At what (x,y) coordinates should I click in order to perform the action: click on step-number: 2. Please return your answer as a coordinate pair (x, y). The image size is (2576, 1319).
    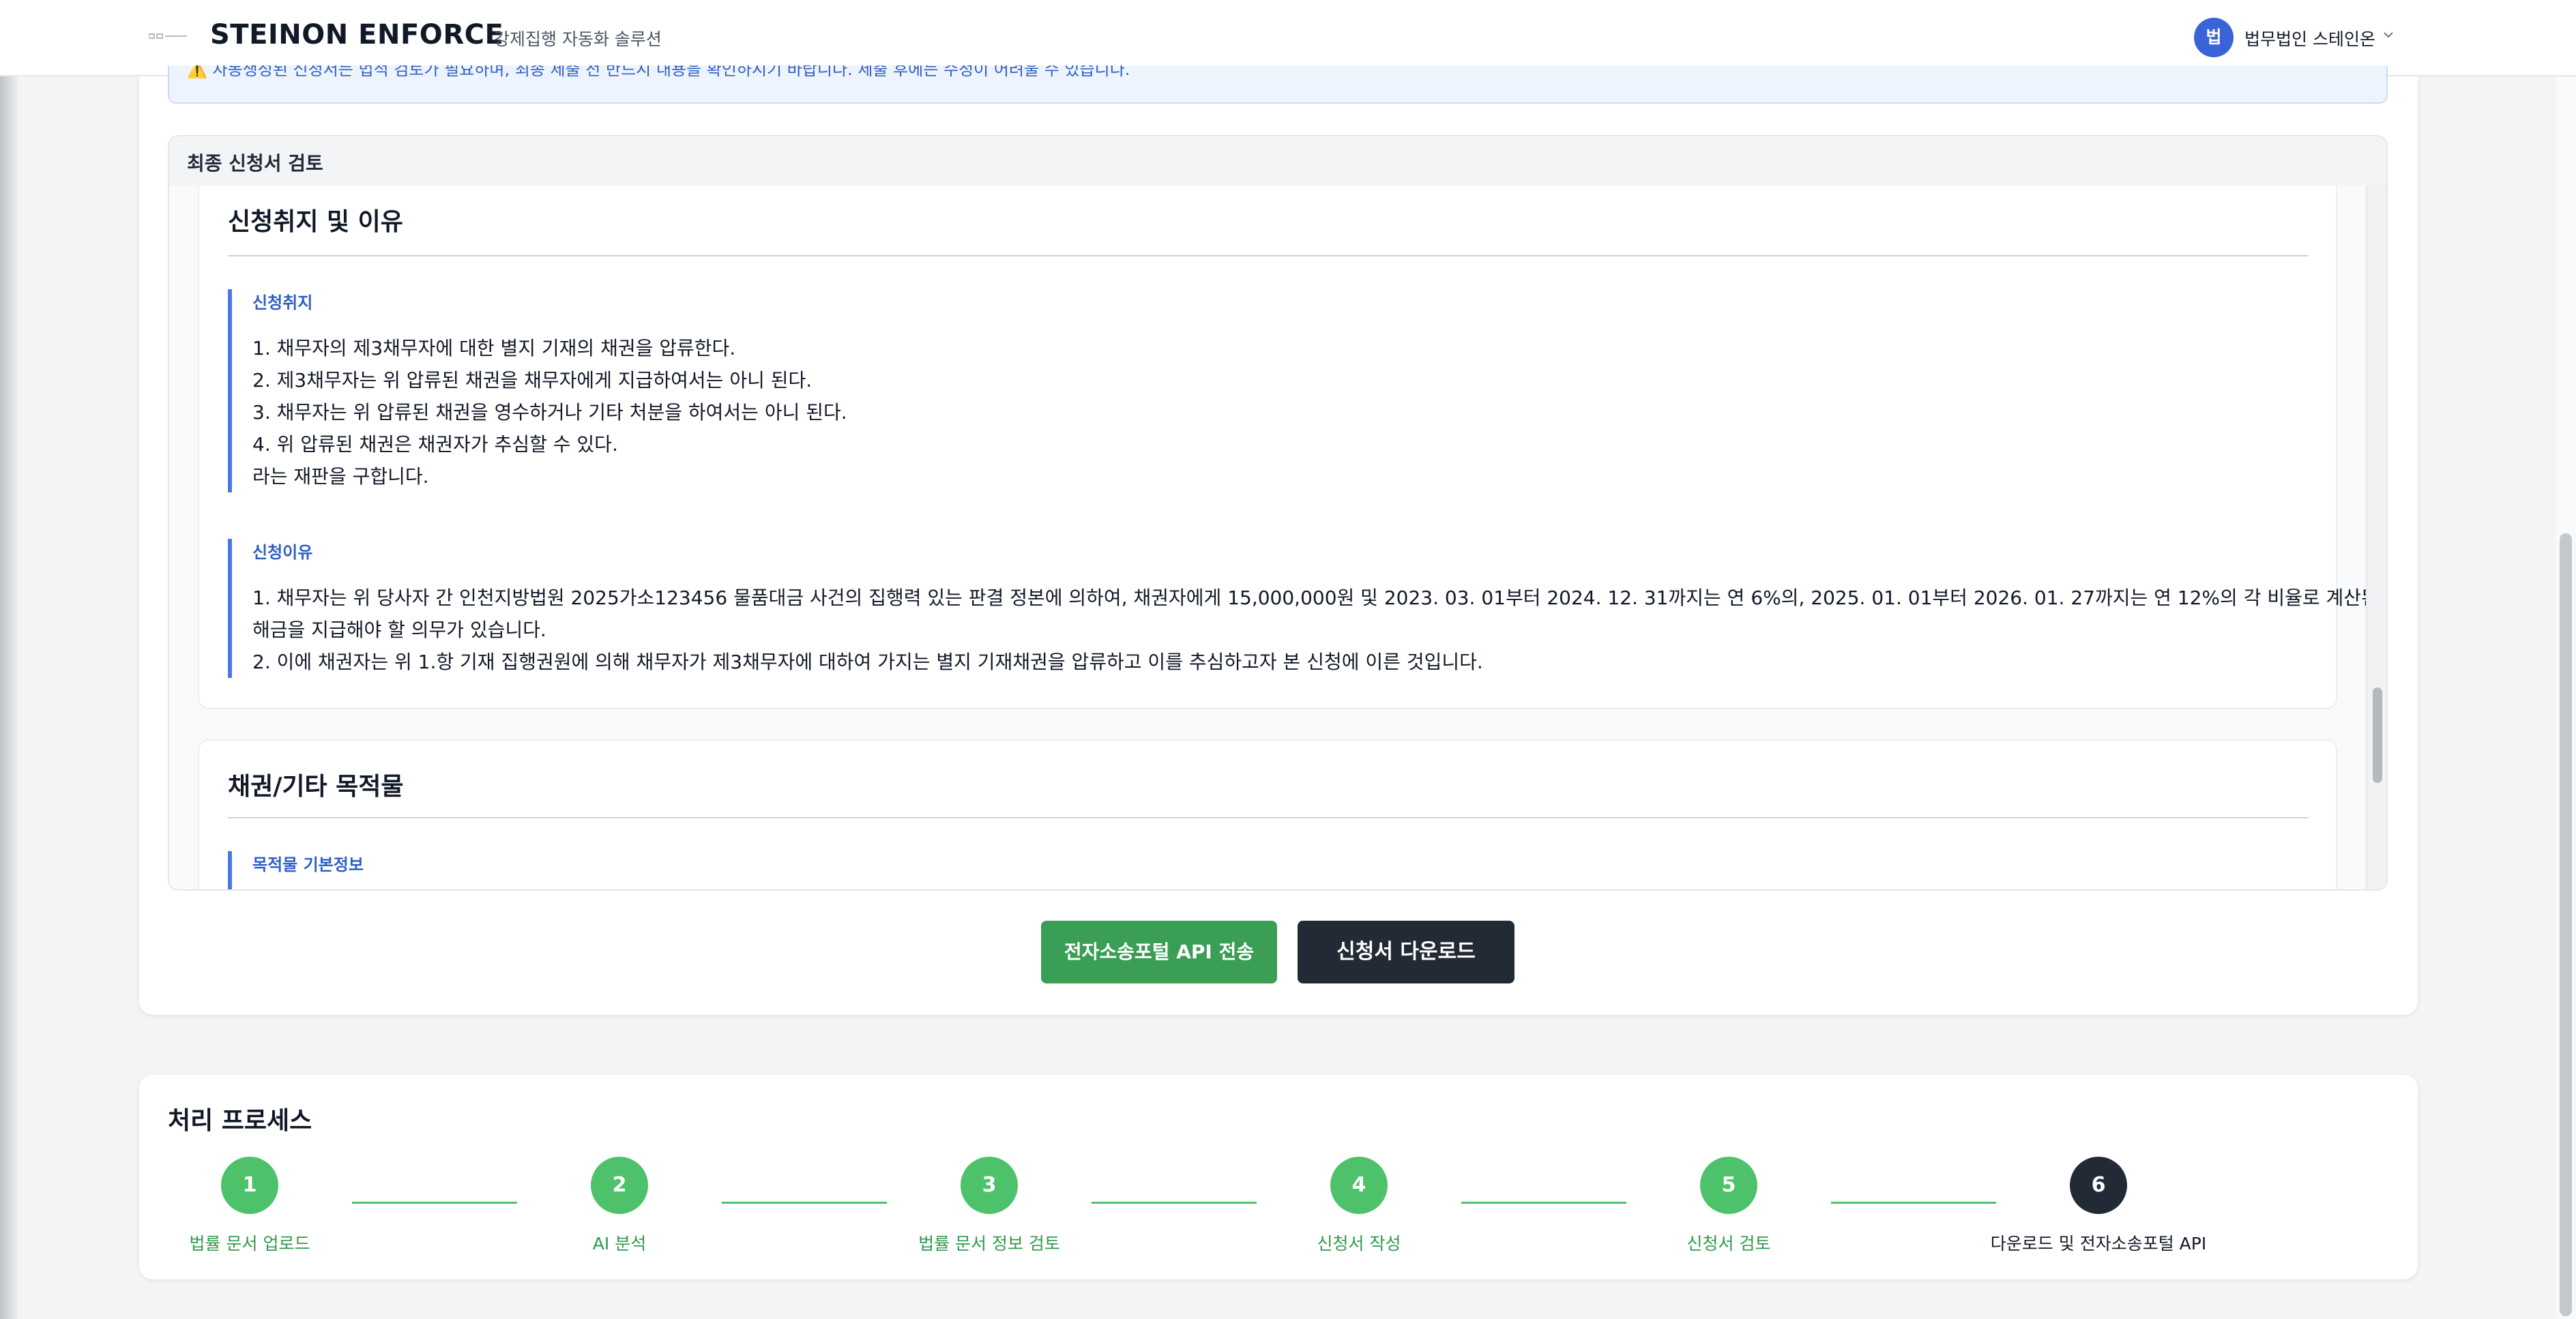
    Looking at the image, I should click on (619, 1186).